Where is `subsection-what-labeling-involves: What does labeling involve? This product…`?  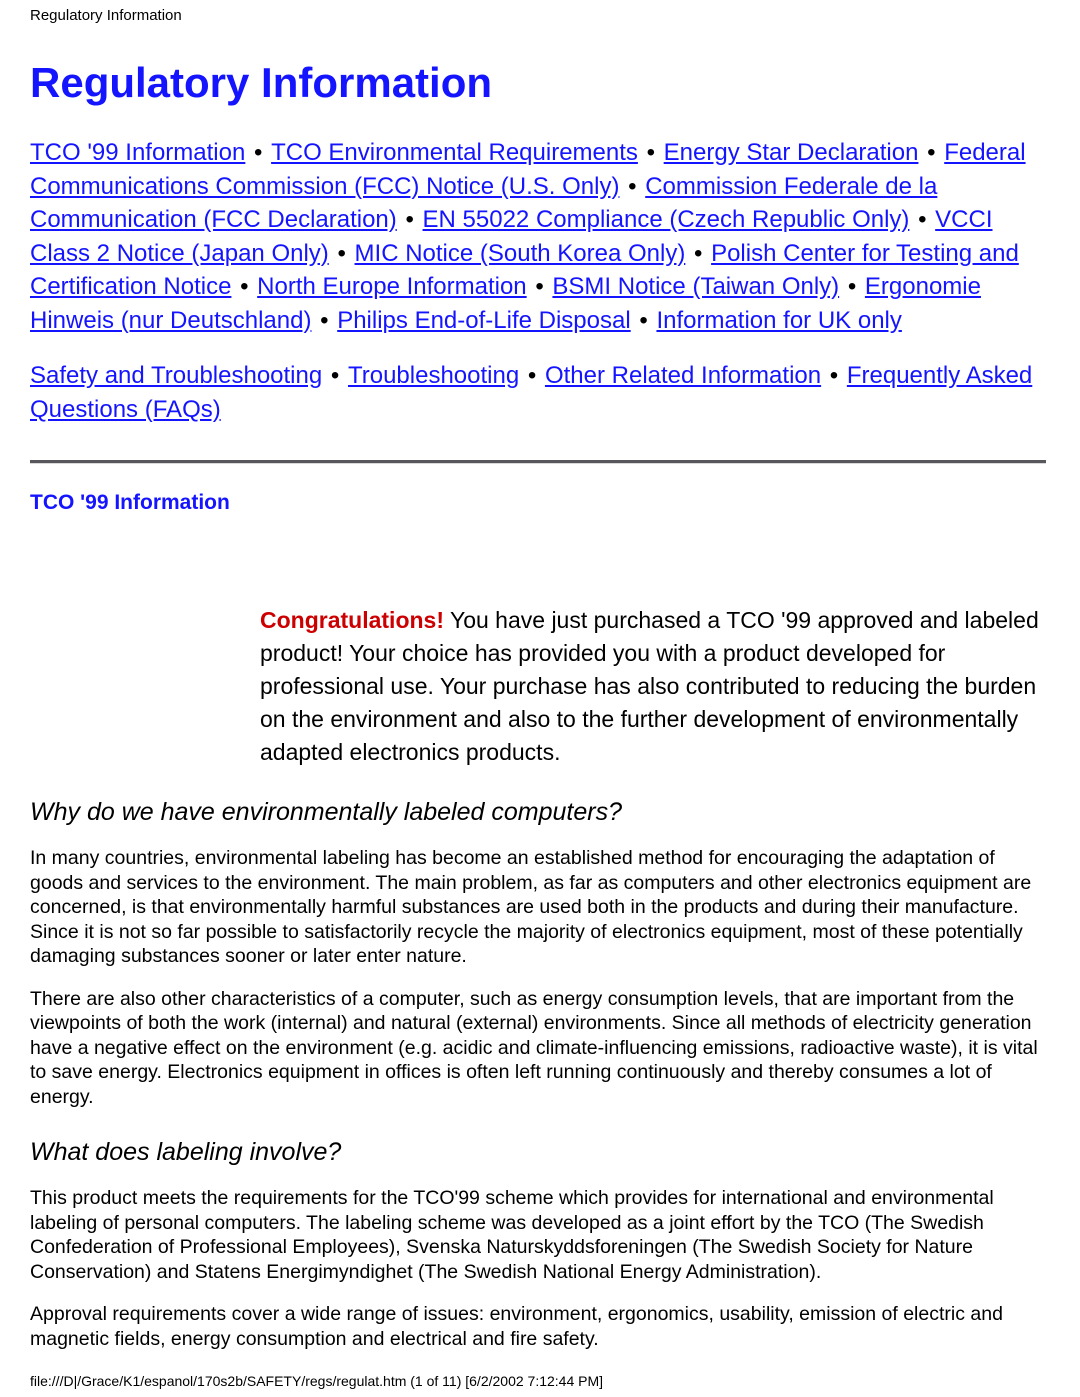 subsection-what-labeling-involves: What does labeling involve? This product… is located at coordinates (540, 1244).